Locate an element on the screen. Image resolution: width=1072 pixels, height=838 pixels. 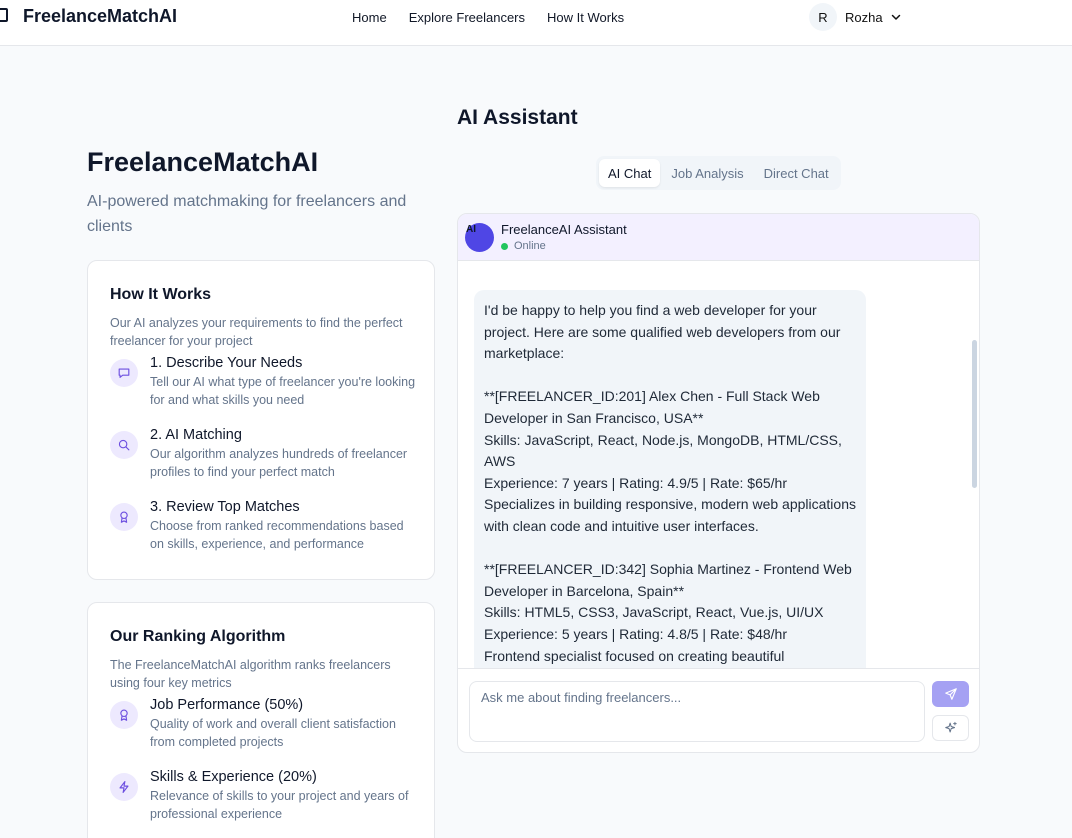
online-indicator is located at coordinates (504, 246).